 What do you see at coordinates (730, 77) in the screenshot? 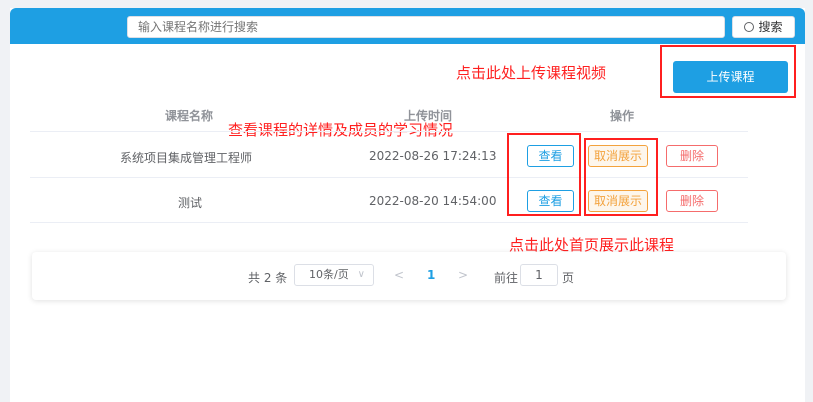
I see `upload-course-button: 上传课程` at bounding box center [730, 77].